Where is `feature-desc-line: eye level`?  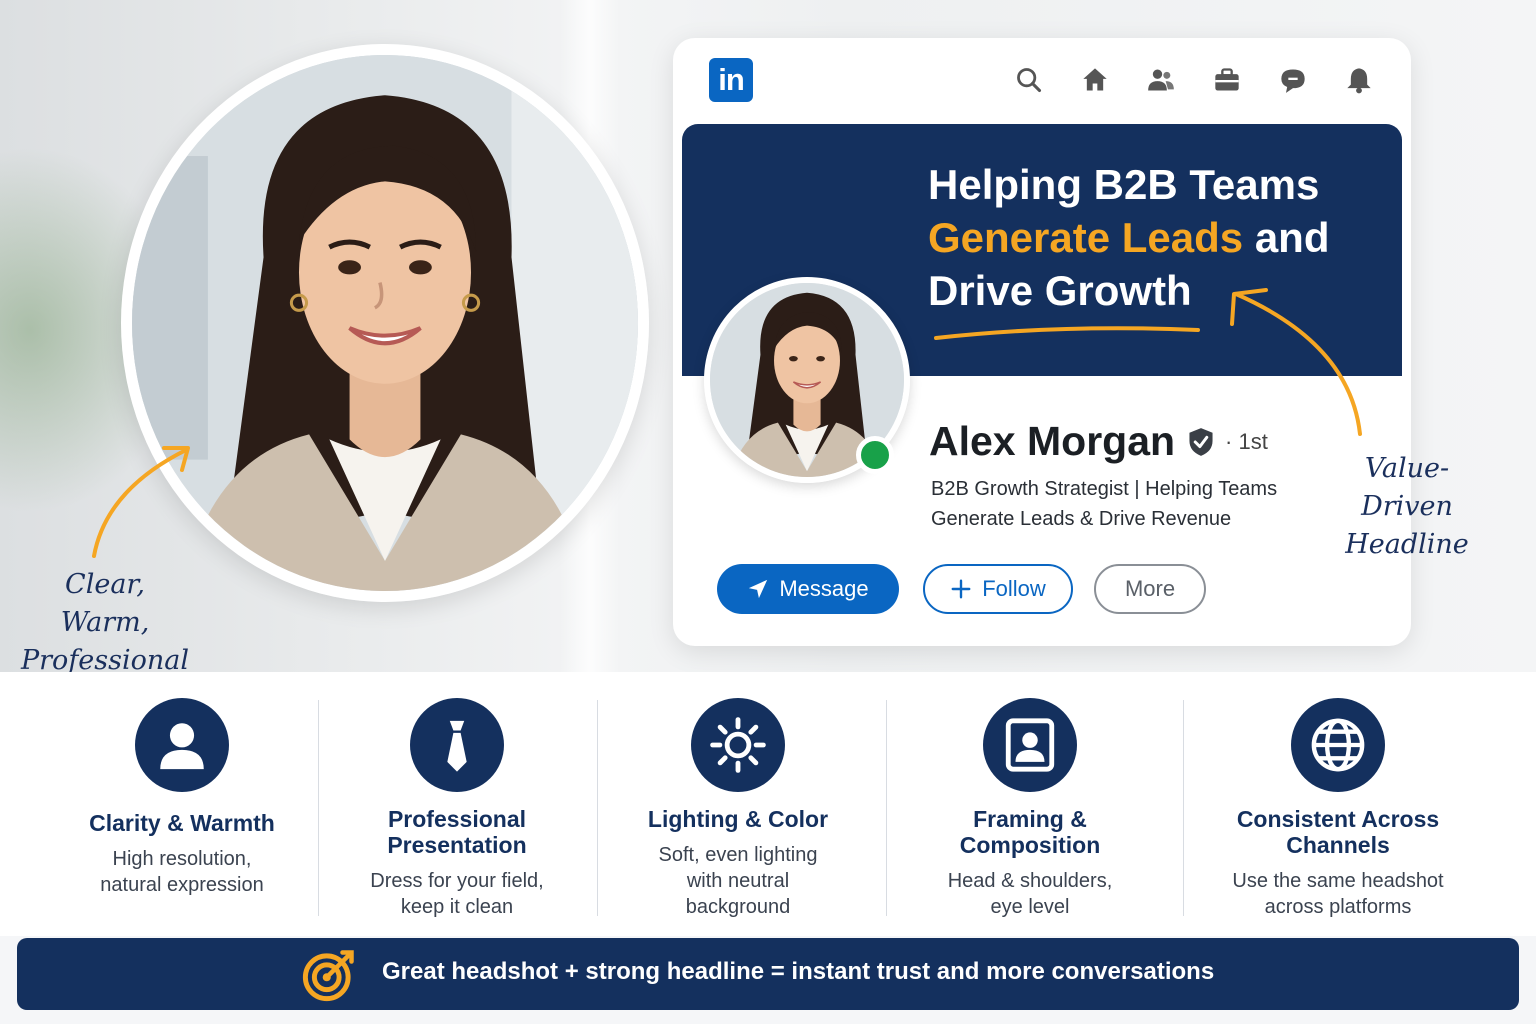 feature-desc-line: eye level is located at coordinates (1030, 907).